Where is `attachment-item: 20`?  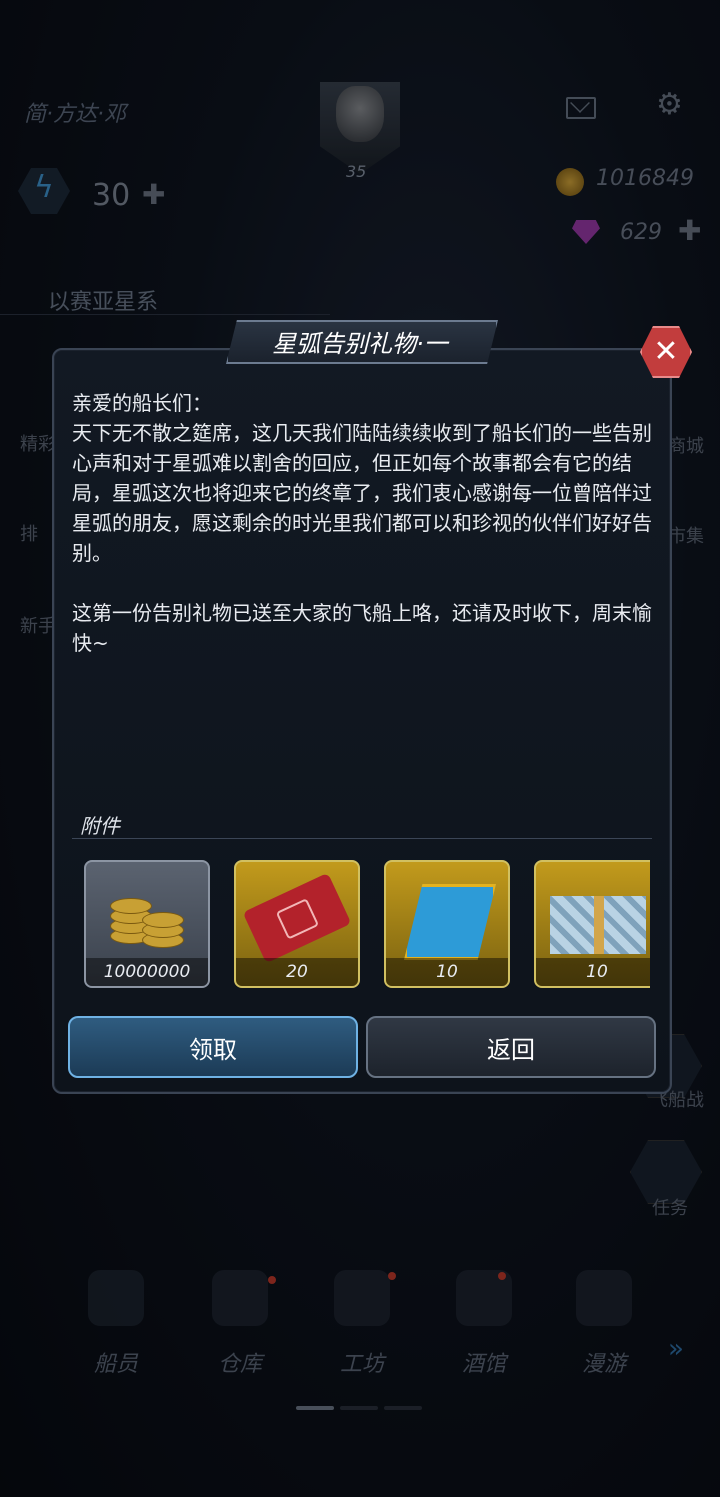
attachment-item: 20 is located at coordinates (297, 924).